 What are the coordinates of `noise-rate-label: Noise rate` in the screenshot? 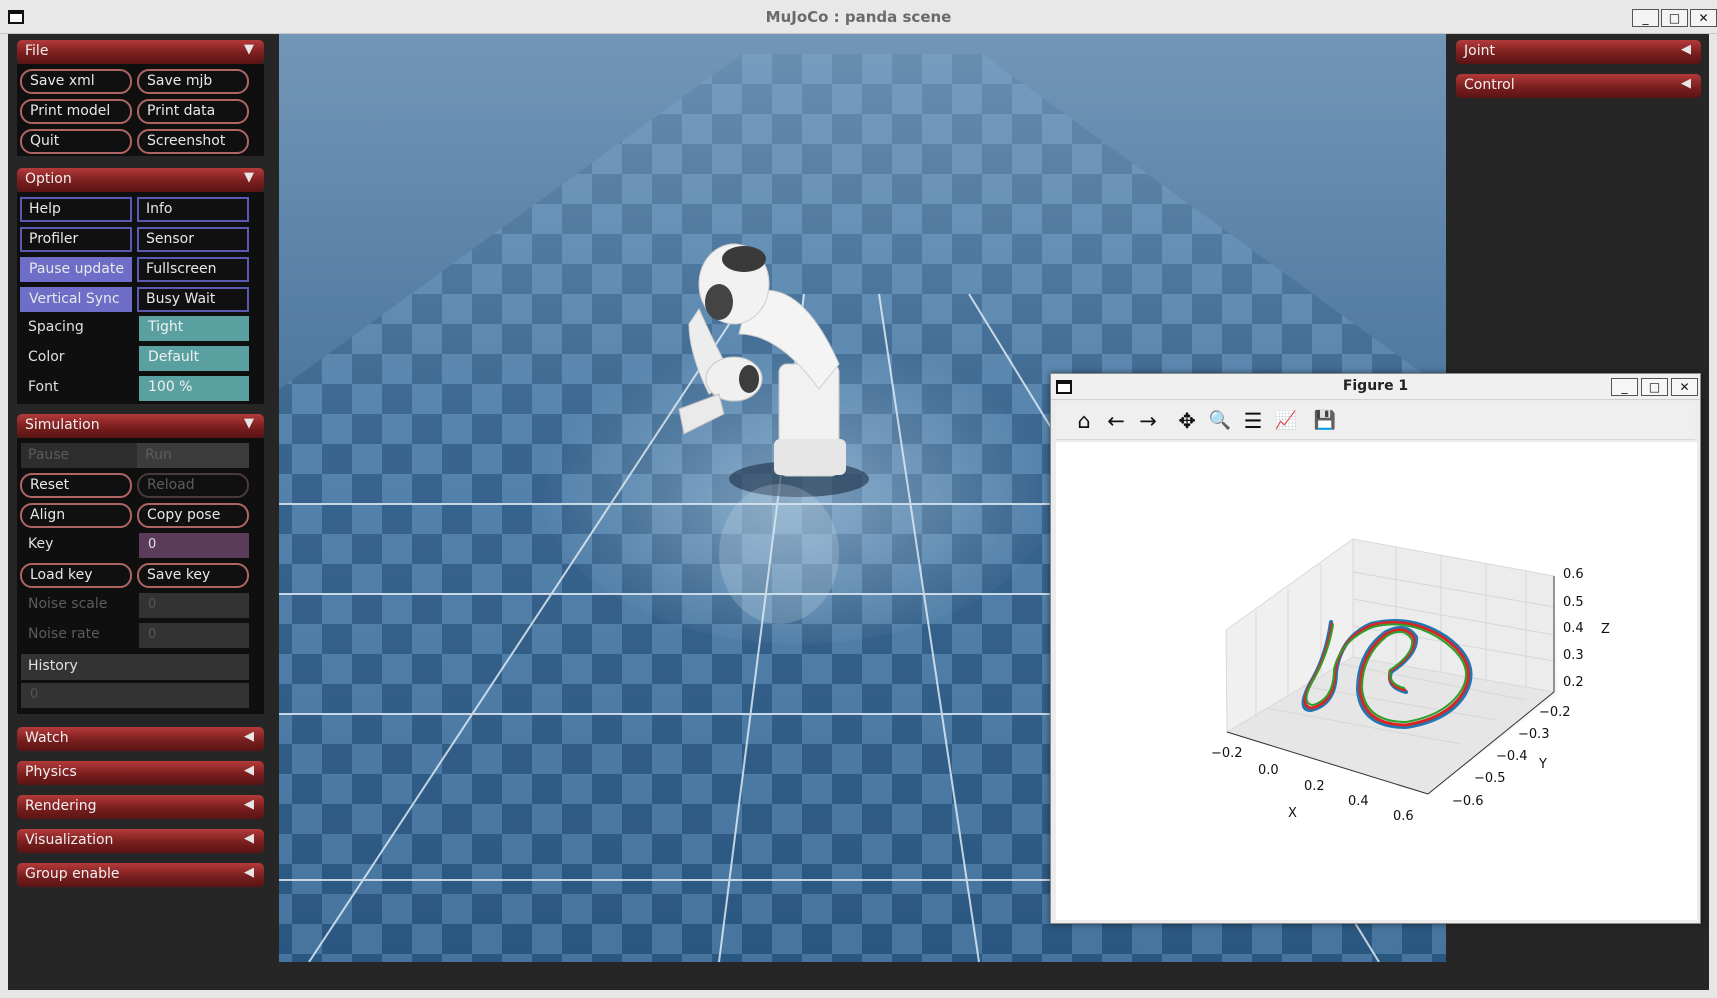 It's located at (64, 634).